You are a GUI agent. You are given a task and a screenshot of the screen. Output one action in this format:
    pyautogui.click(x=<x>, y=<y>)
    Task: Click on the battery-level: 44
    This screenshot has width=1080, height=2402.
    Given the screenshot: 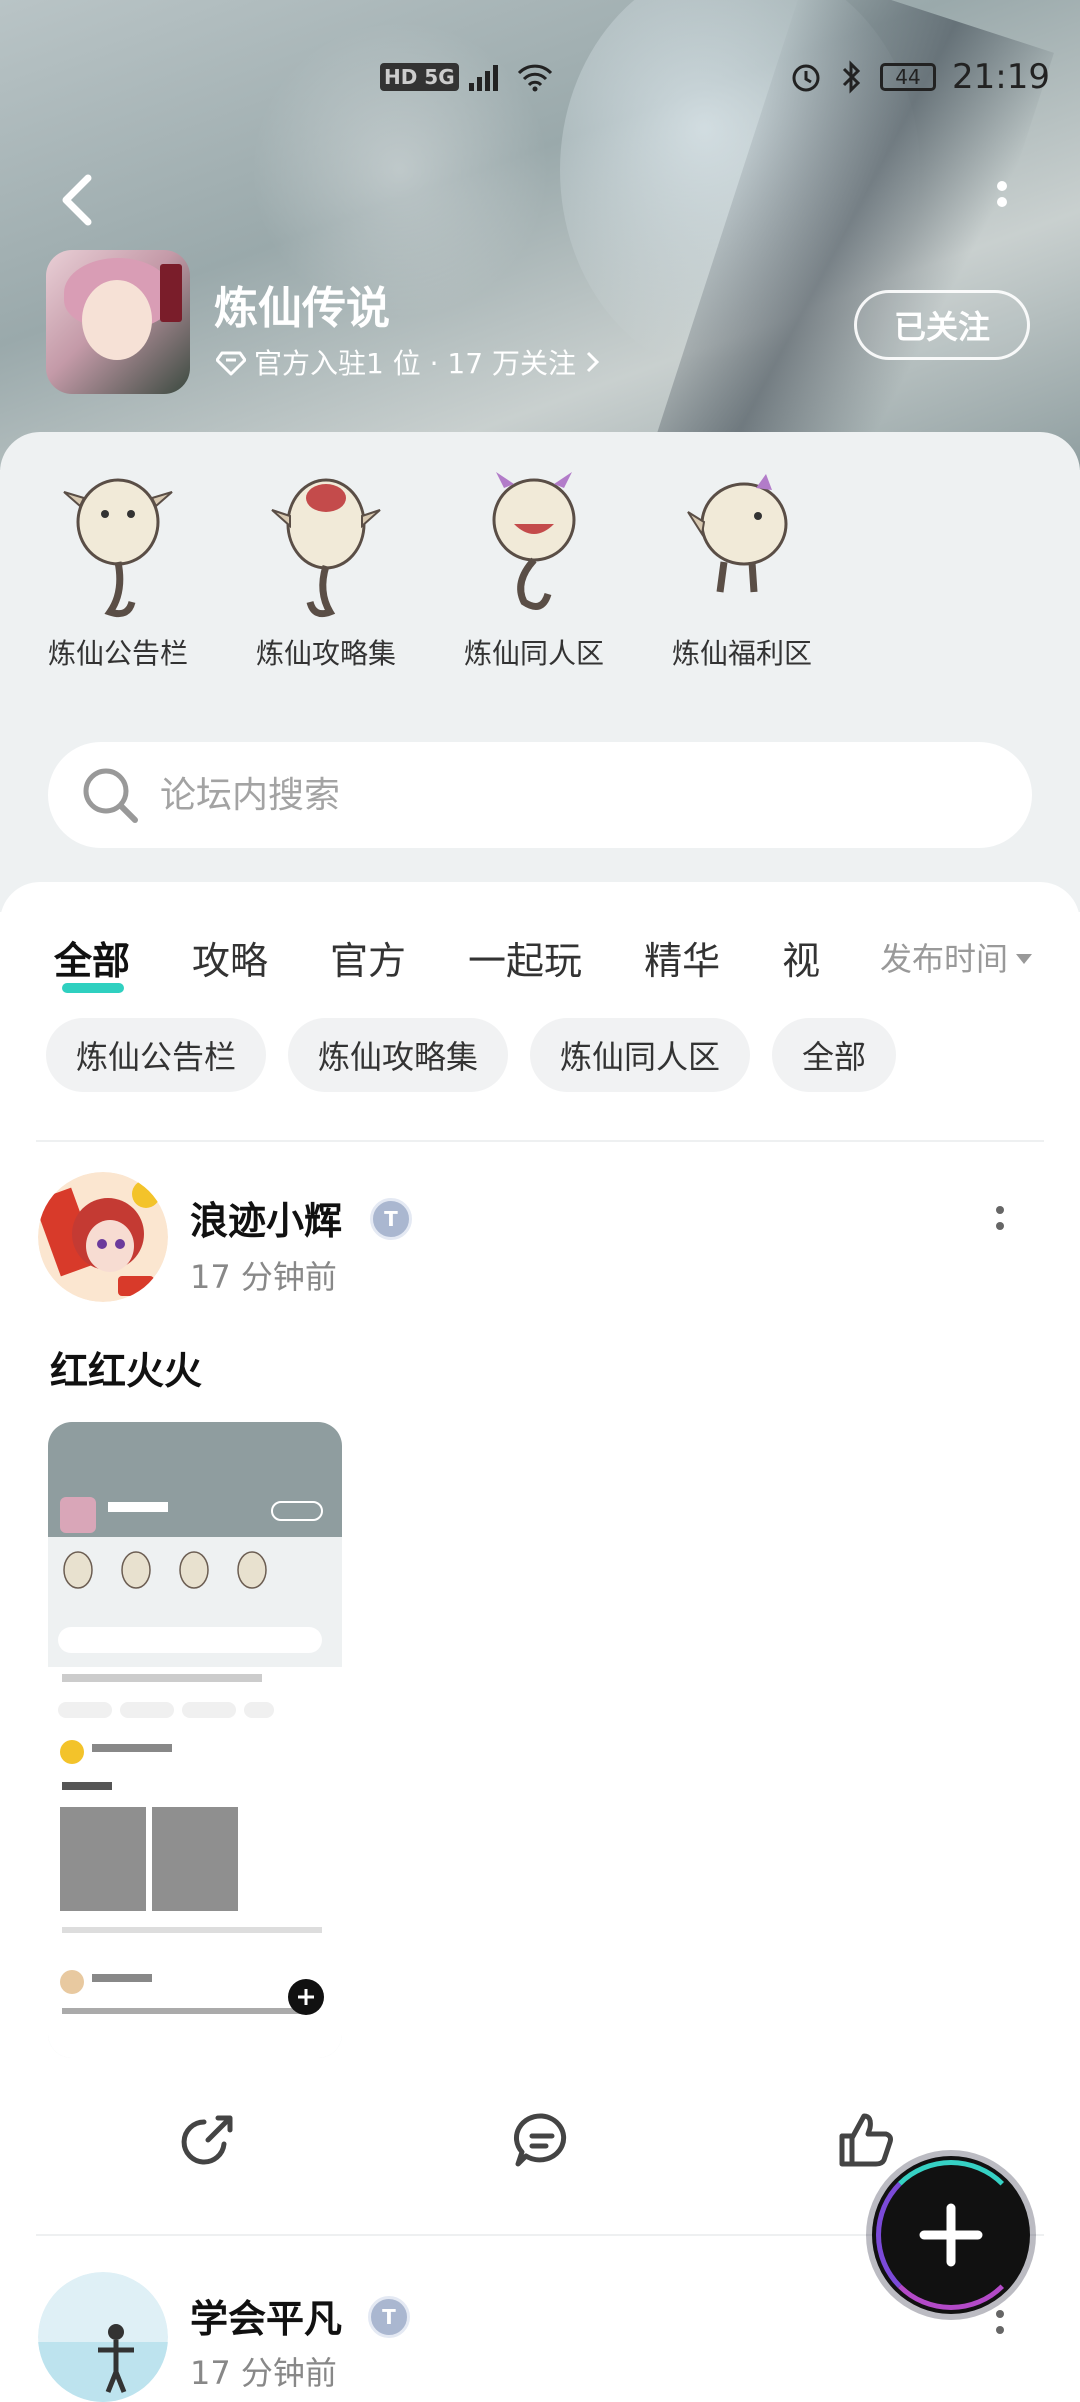 What is the action you would take?
    pyautogui.click(x=908, y=77)
    